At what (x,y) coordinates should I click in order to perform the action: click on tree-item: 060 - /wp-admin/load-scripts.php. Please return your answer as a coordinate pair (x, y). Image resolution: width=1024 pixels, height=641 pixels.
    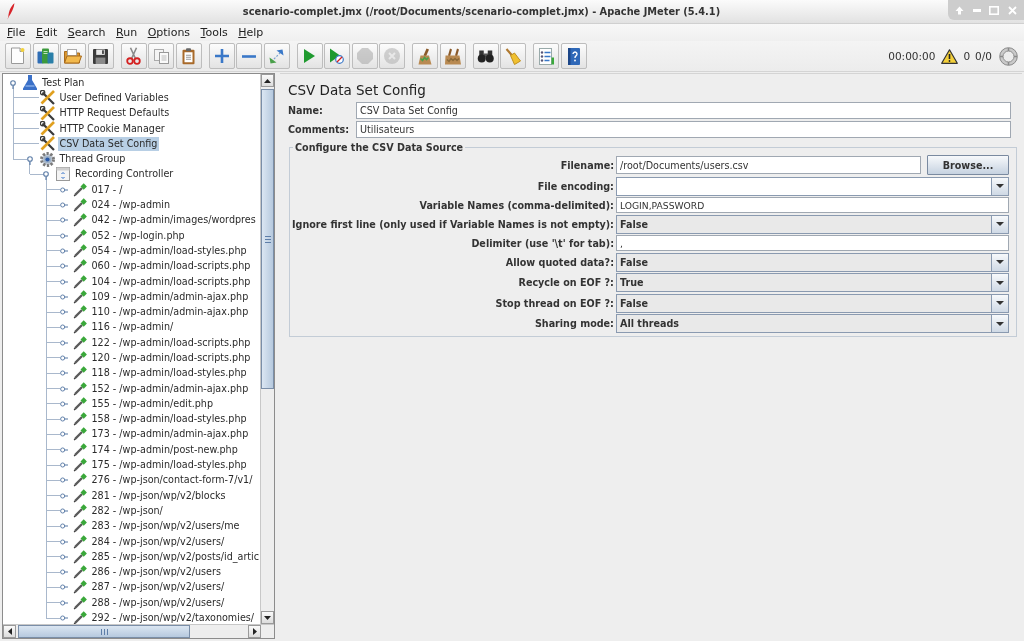
    Looking at the image, I should click on (171, 266).